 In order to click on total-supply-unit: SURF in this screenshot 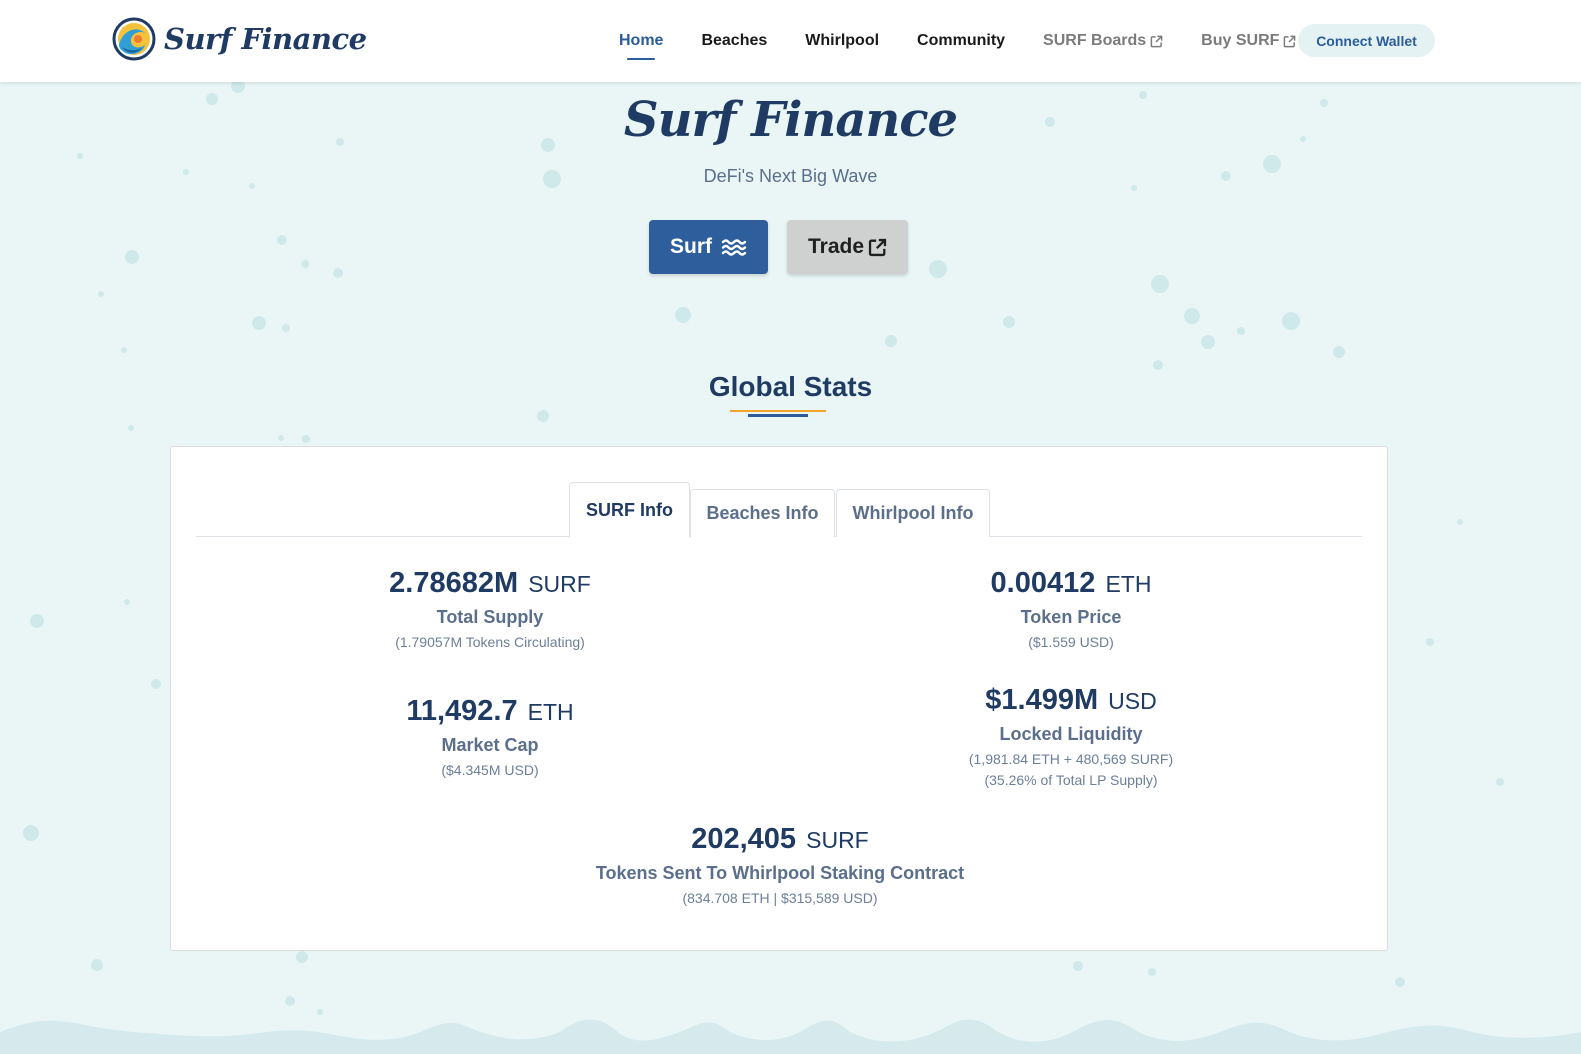, I will do `click(559, 584)`.